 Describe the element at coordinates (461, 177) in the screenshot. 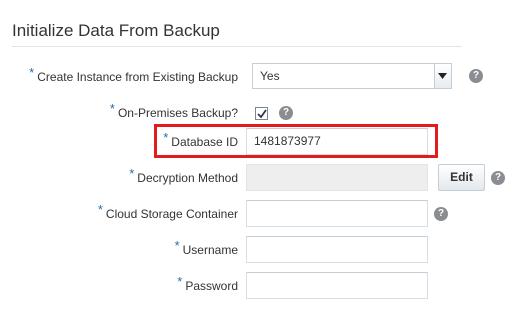

I see `edit-button: Edit` at that location.